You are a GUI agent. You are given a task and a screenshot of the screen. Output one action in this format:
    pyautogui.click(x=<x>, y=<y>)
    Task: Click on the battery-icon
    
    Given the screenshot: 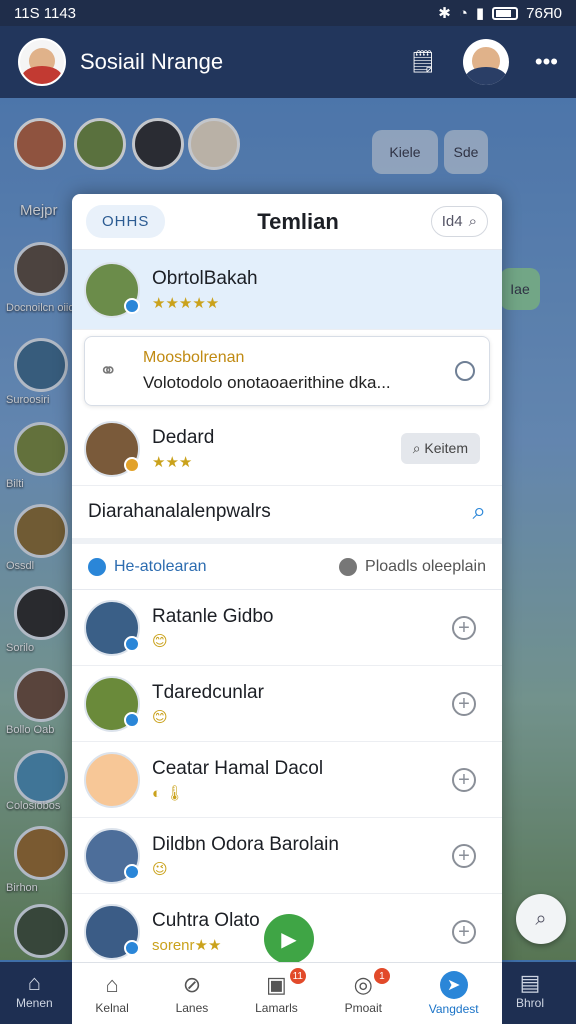 What is the action you would take?
    pyautogui.click(x=505, y=13)
    